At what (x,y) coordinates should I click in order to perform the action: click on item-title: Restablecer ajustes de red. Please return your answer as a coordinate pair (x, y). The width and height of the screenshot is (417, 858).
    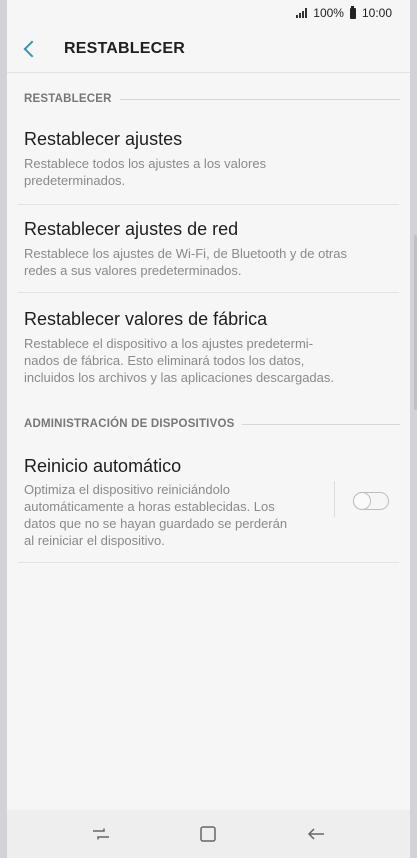
    Looking at the image, I should click on (131, 229).